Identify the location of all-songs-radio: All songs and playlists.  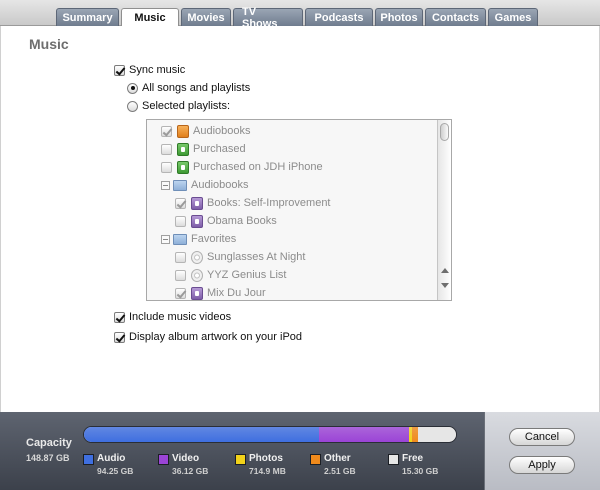
(188, 88).